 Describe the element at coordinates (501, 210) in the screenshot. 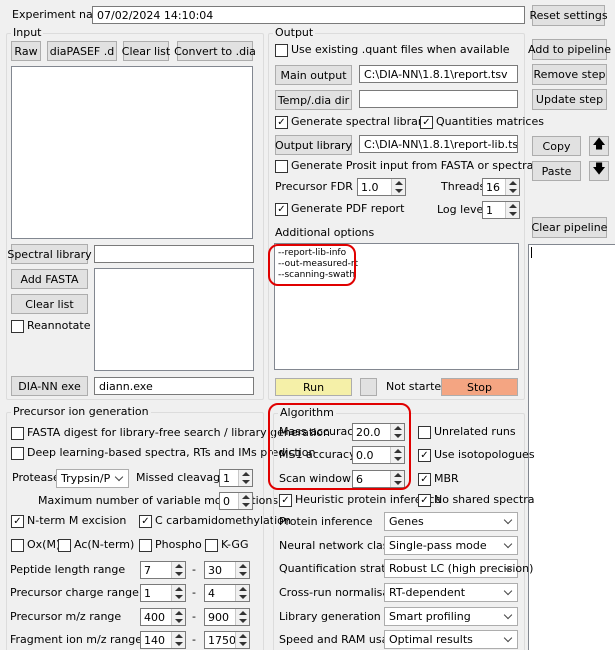

I see `log-level-spinner: 1` at that location.